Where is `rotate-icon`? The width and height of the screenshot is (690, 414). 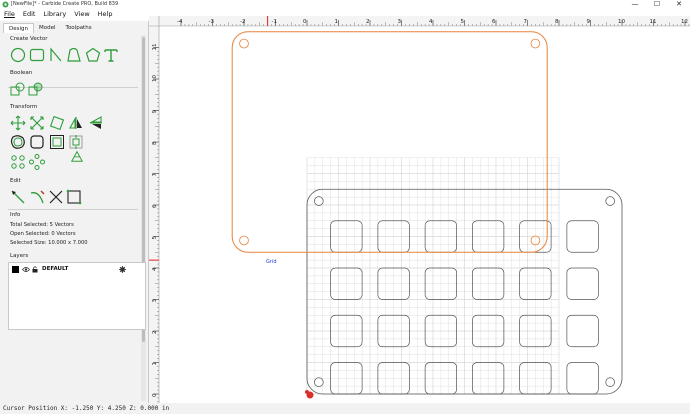 rotate-icon is located at coordinates (57, 123).